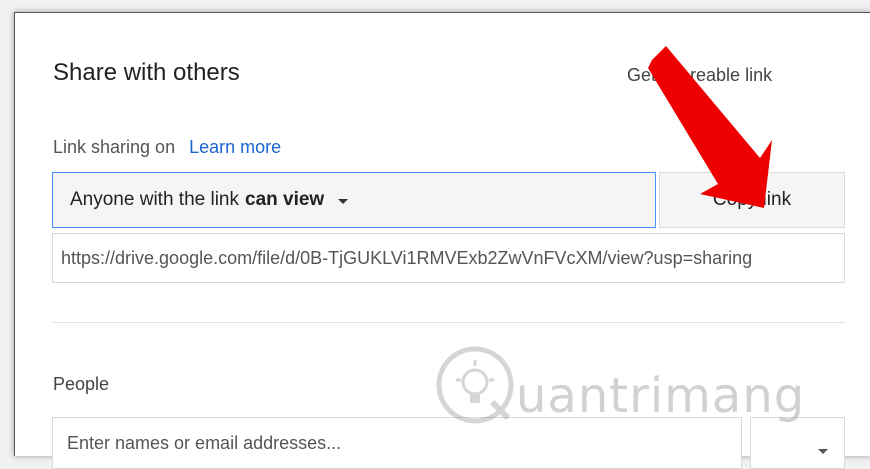 Image resolution: width=870 pixels, height=469 pixels. Describe the element at coordinates (797, 443) in the screenshot. I see `permission-dropdown` at that location.